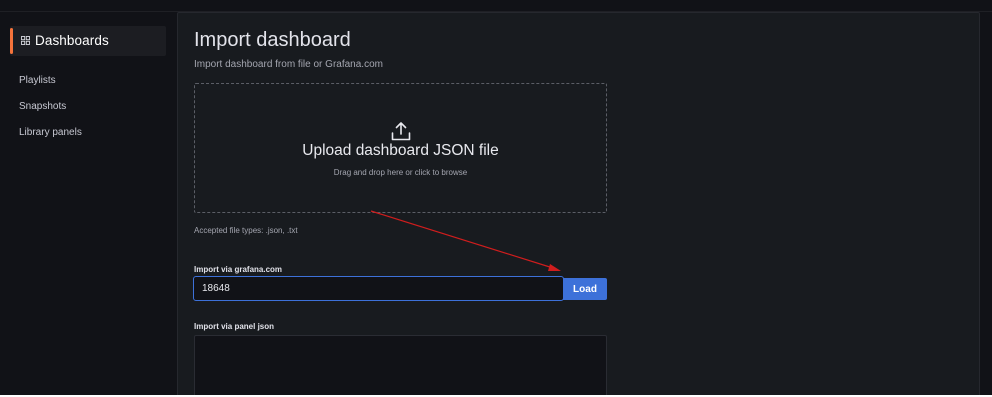 This screenshot has width=992, height=397. What do you see at coordinates (400, 366) in the screenshot?
I see `panel-json-textarea` at bounding box center [400, 366].